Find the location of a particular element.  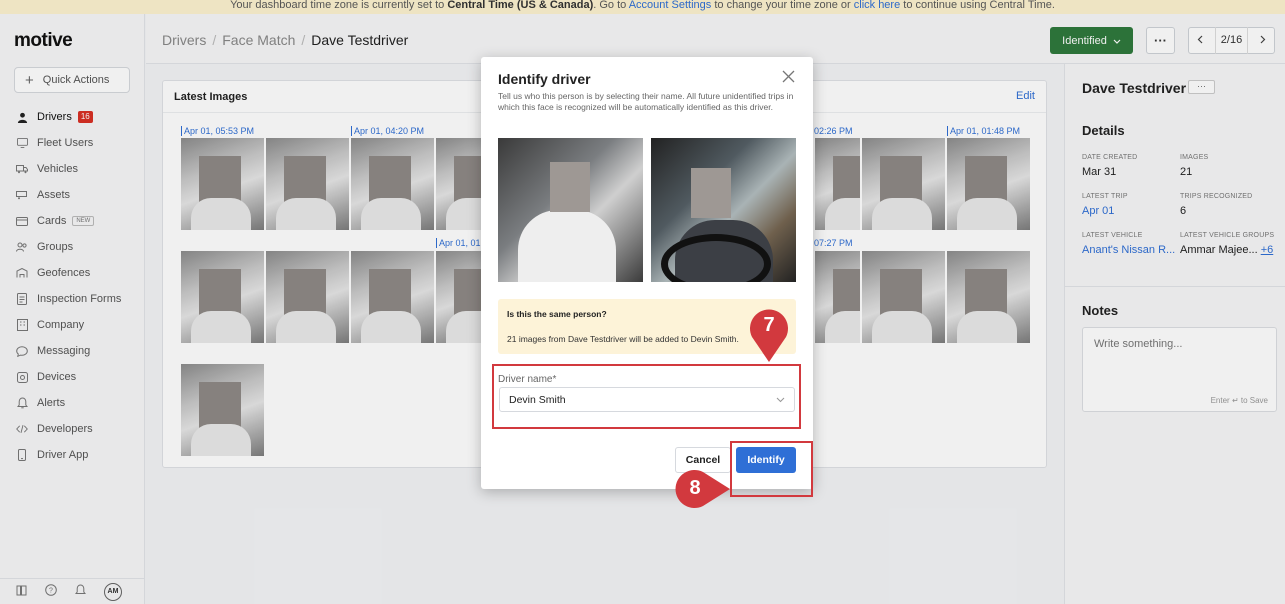

face-photo-match is located at coordinates (723, 210).